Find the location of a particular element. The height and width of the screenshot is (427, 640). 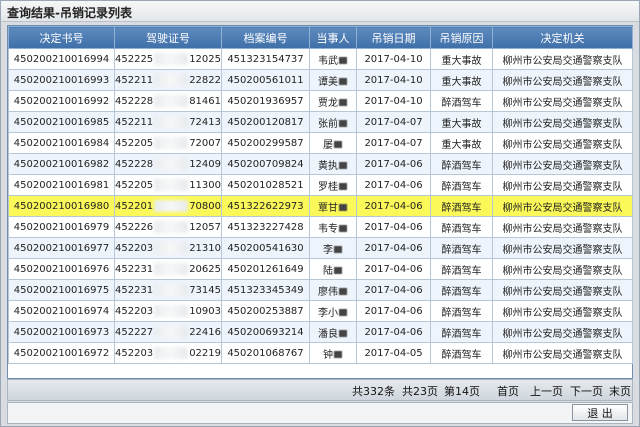

column-header-file-no: 档案编号 is located at coordinates (265, 37).